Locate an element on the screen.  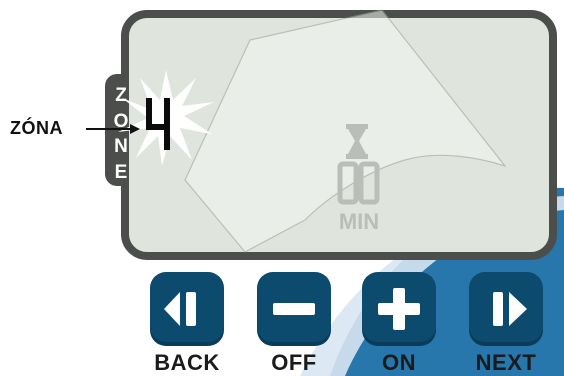
back-button is located at coordinates (187, 309).